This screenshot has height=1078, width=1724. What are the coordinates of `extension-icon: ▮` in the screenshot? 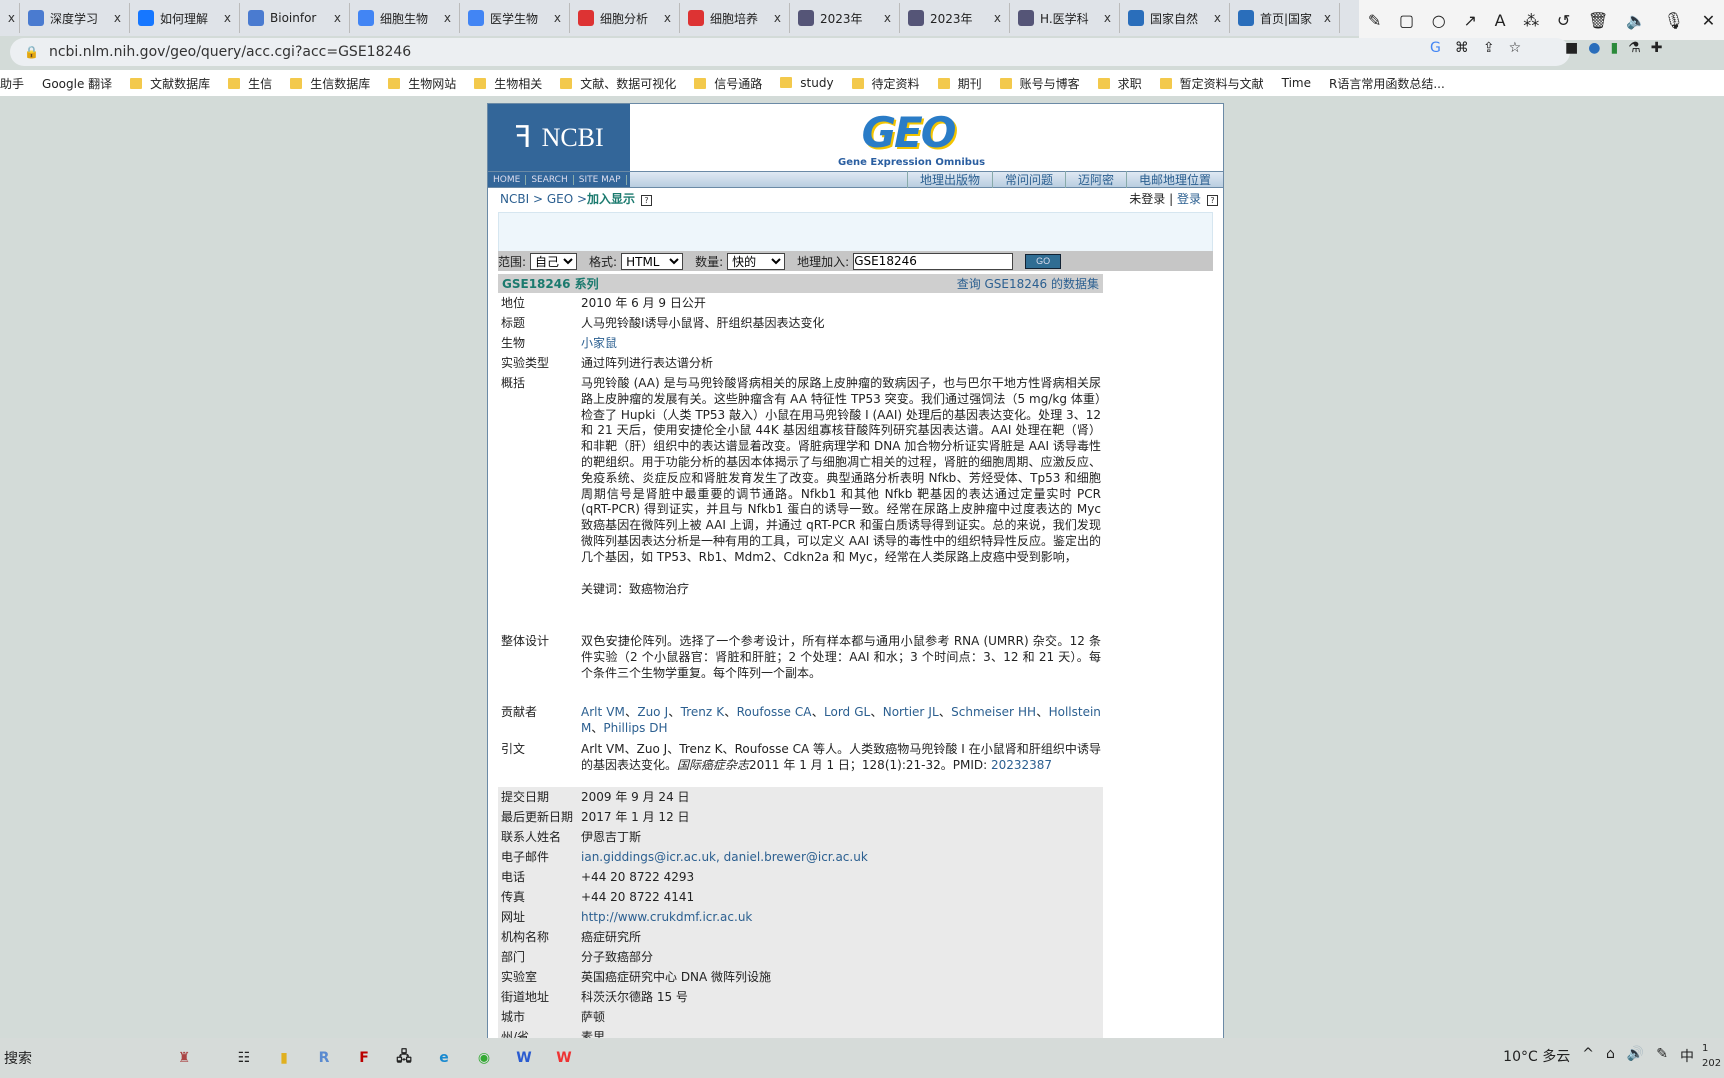 It's located at (1614, 48).